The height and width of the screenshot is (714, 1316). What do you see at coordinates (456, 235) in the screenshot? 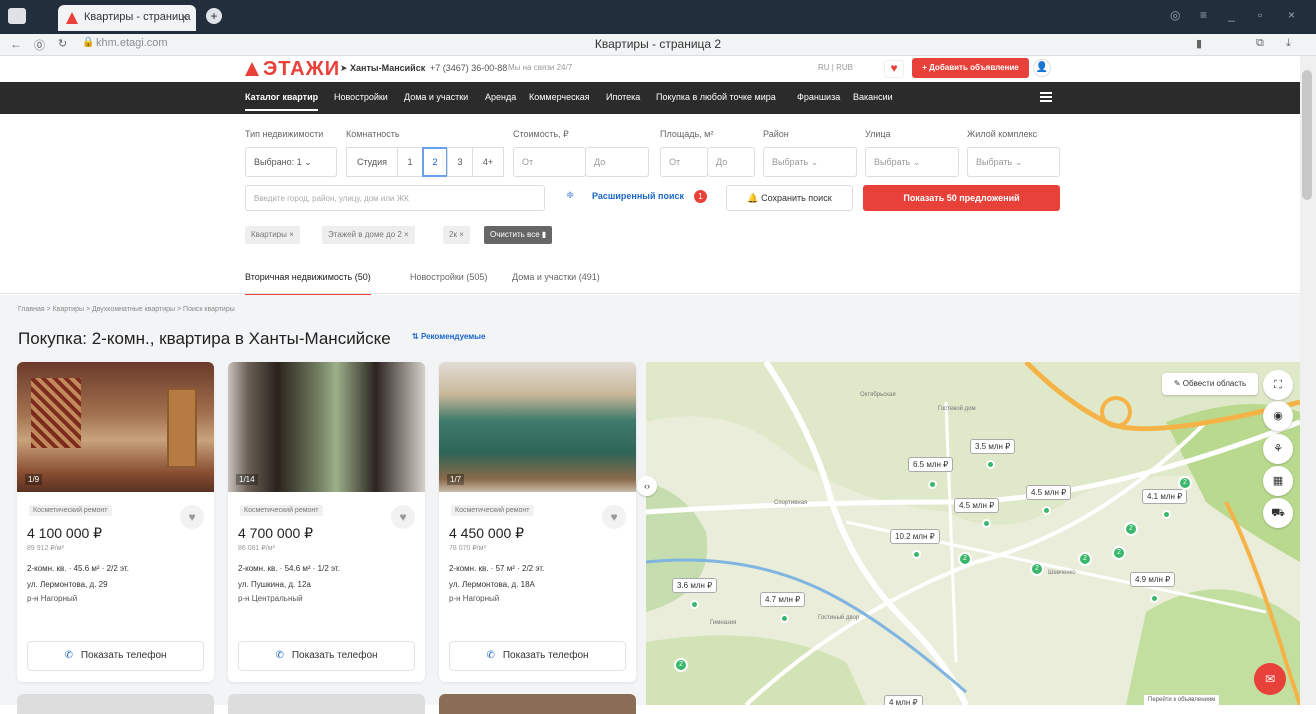
I see `chip-2k: 2к ×` at bounding box center [456, 235].